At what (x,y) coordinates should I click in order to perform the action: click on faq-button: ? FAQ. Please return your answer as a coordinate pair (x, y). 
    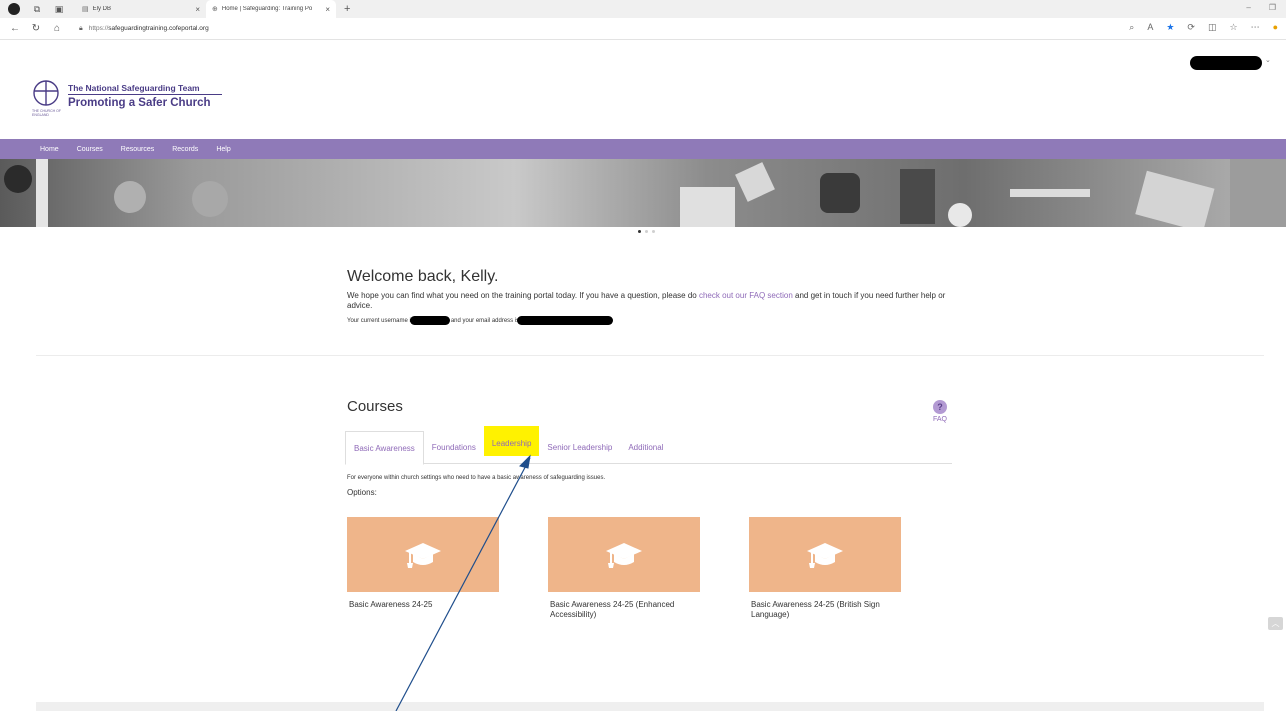
    Looking at the image, I should click on (940, 411).